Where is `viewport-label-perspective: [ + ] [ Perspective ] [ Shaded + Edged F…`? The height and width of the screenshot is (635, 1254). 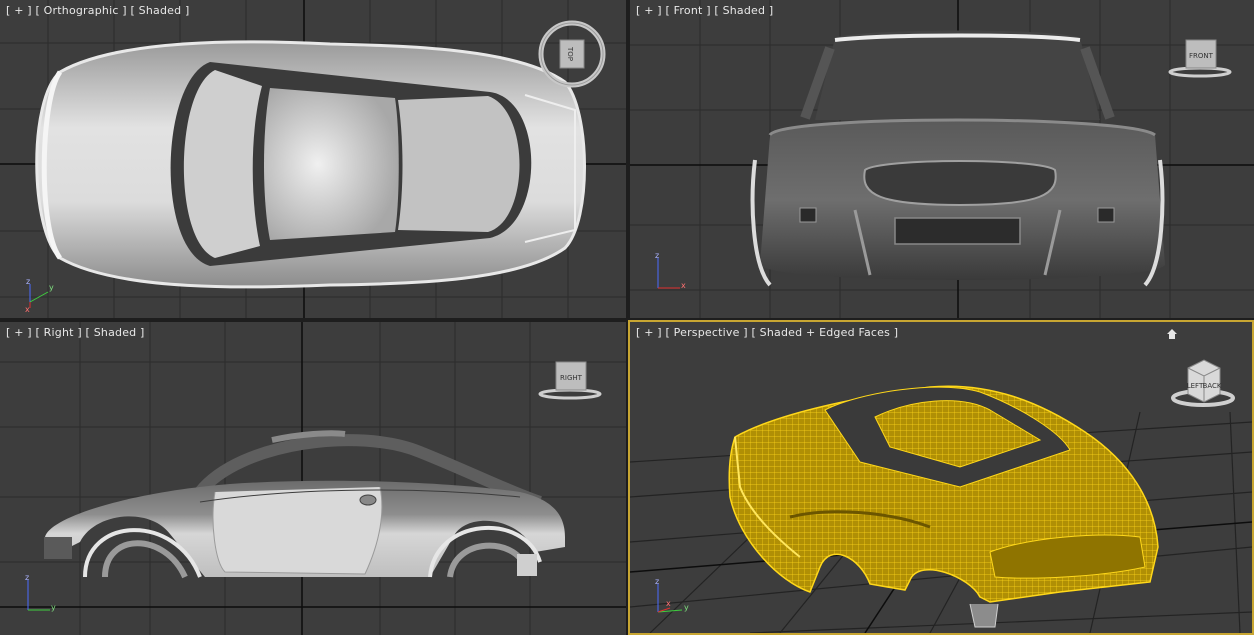 viewport-label-perspective: [ + ] [ Perspective ] [ Shaded + Edged F… is located at coordinates (767, 332).